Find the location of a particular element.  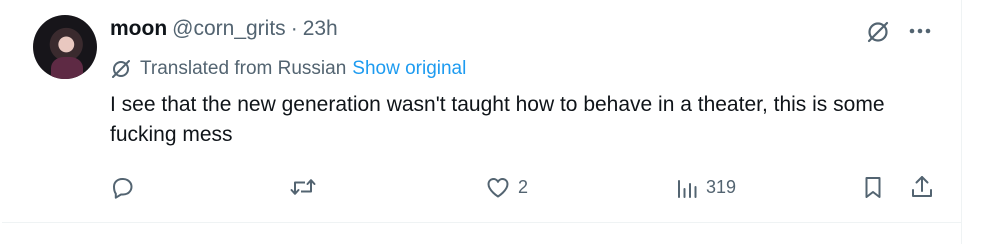

more-options-button is located at coordinates (920, 31).